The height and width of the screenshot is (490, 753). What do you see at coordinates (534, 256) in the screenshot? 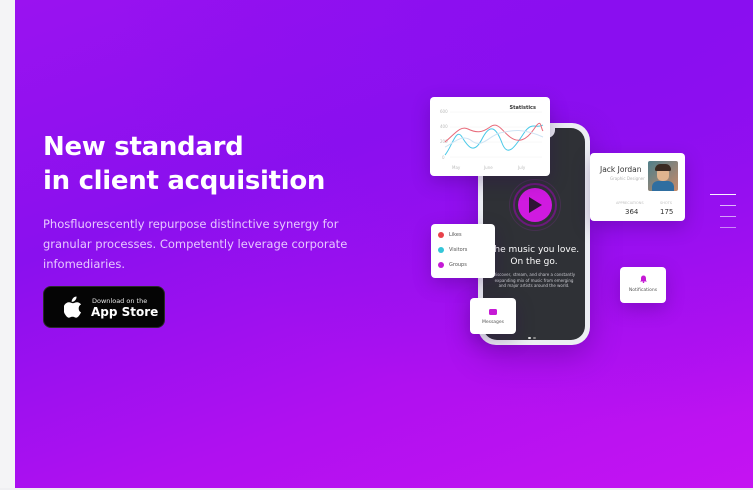
I see `music-title: The music you love. On the go.` at bounding box center [534, 256].